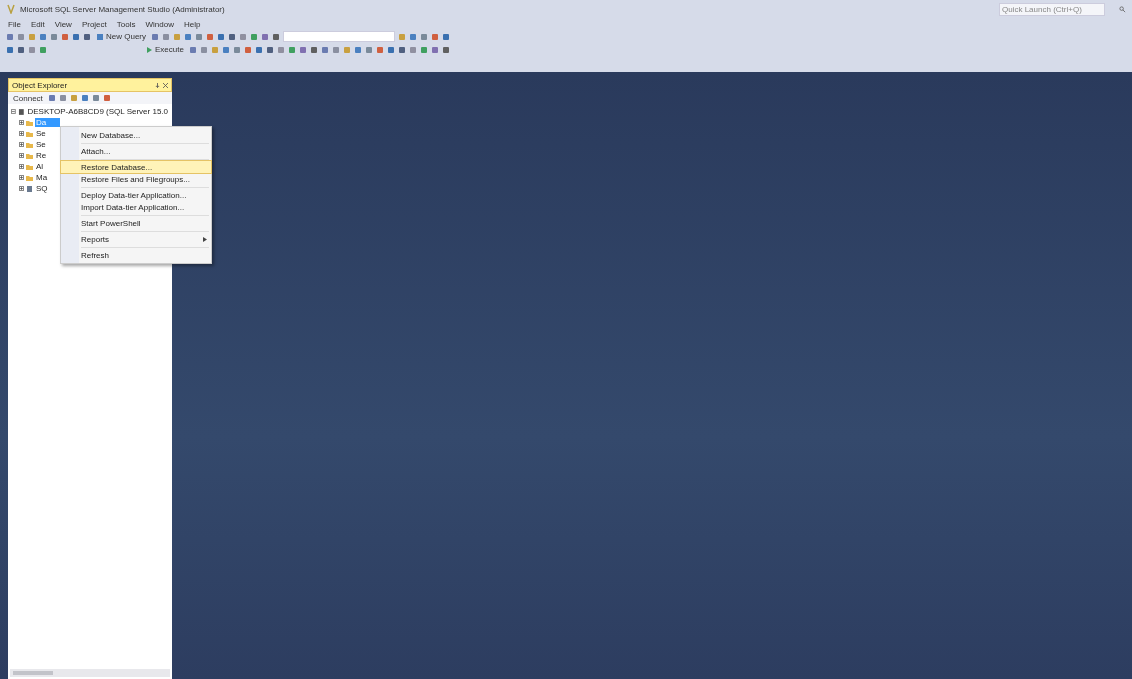 This screenshot has width=1132, height=679. Describe the element at coordinates (40, 85) in the screenshot. I see `panel-title: Object Explorer` at that location.